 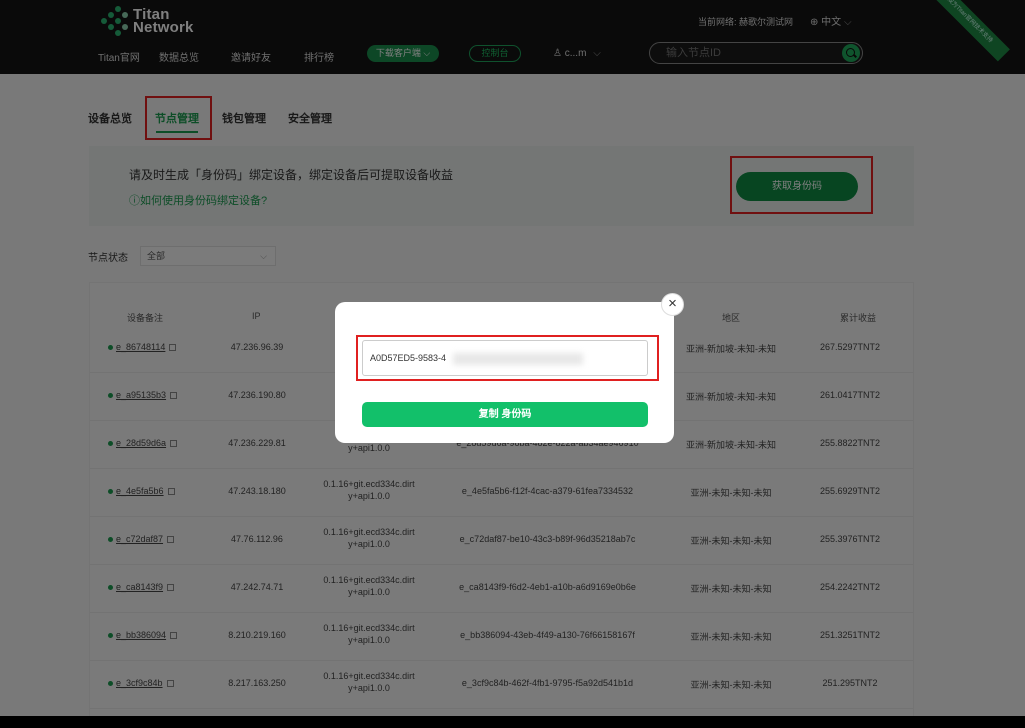 I want to click on copy-identity-code-button: 复制 身份码, so click(x=505, y=414).